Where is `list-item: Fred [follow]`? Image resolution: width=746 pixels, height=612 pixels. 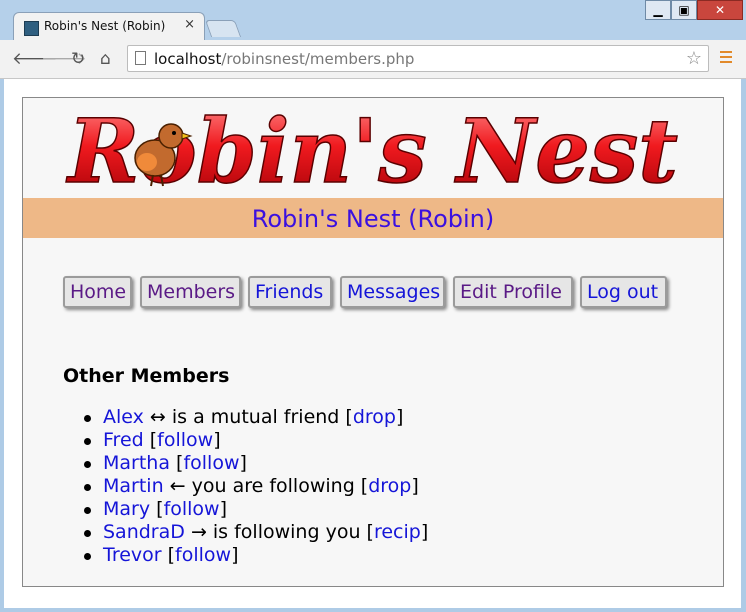 list-item: Fred [follow] is located at coordinates (255, 440).